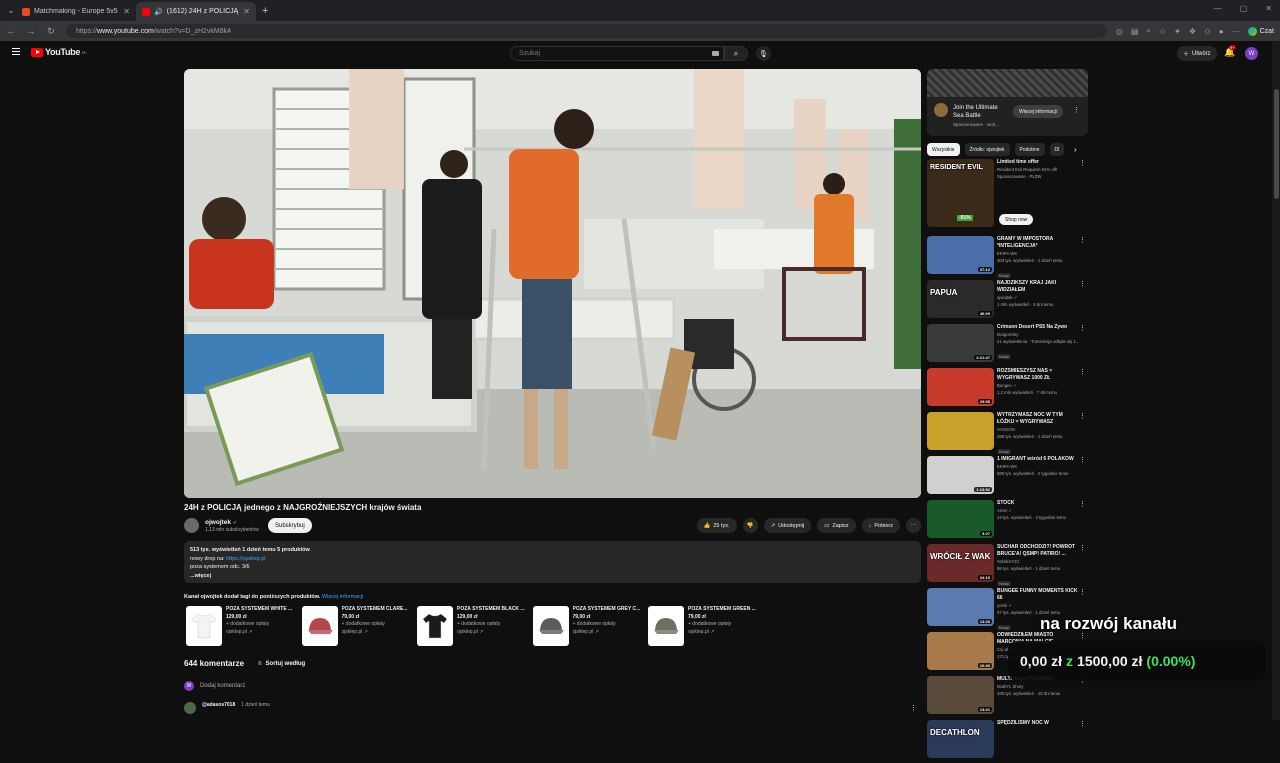 This screenshot has height=763, width=1280. Describe the element at coordinates (1236, 31) in the screenshot. I see `more-icon: ⋯` at that location.